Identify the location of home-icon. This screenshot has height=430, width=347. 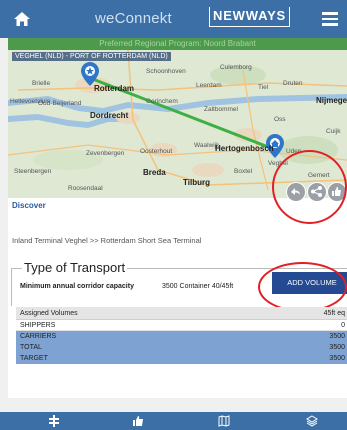
(22, 19).